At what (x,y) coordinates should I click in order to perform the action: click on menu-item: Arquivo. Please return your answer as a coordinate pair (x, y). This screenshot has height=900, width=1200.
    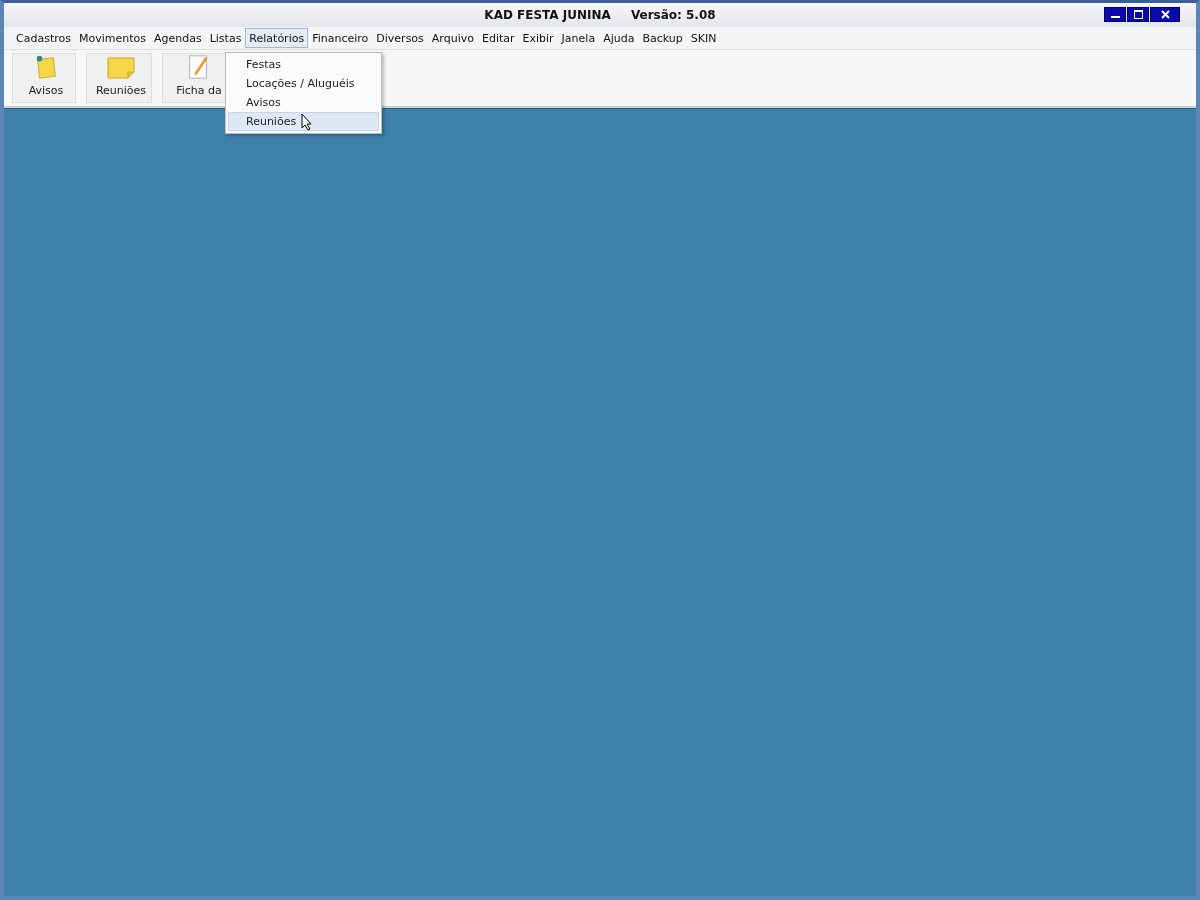
    Looking at the image, I should click on (452, 38).